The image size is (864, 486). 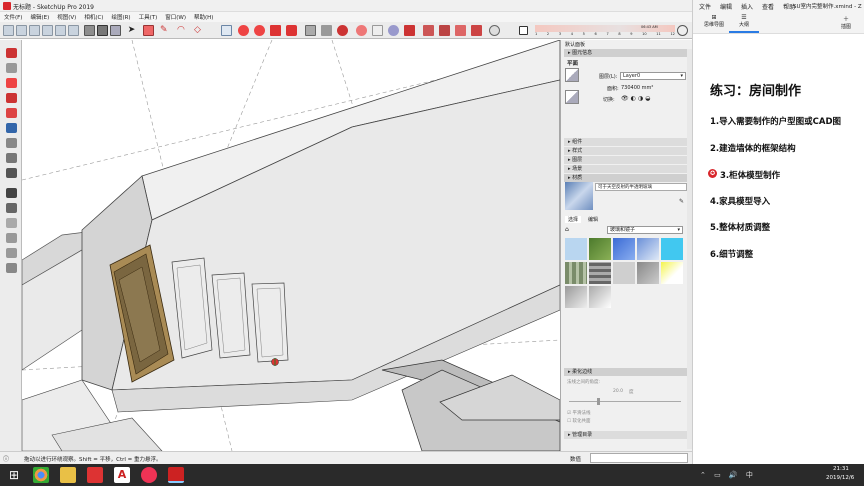 What do you see at coordinates (753, 148) in the screenshot?
I see `outline-item-2: 2.建造墙体的框架结构` at bounding box center [753, 148].